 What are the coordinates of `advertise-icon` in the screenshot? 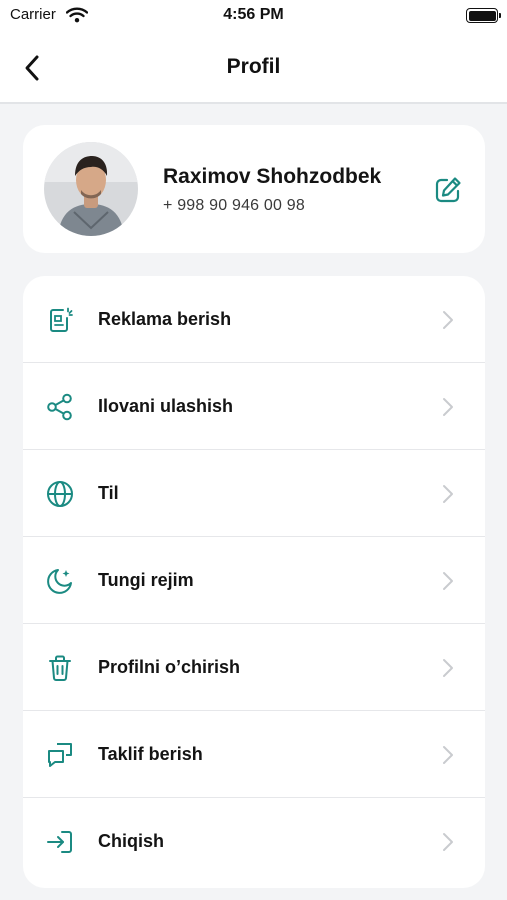 It's located at (61, 319).